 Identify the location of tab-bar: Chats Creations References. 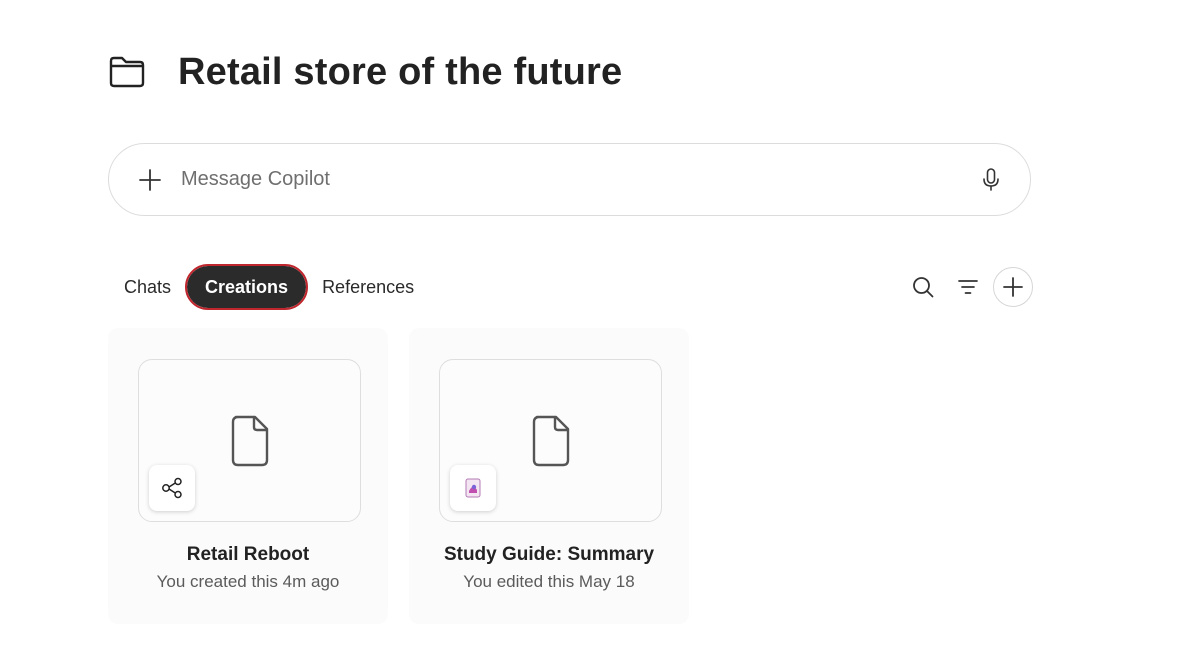
(269, 287).